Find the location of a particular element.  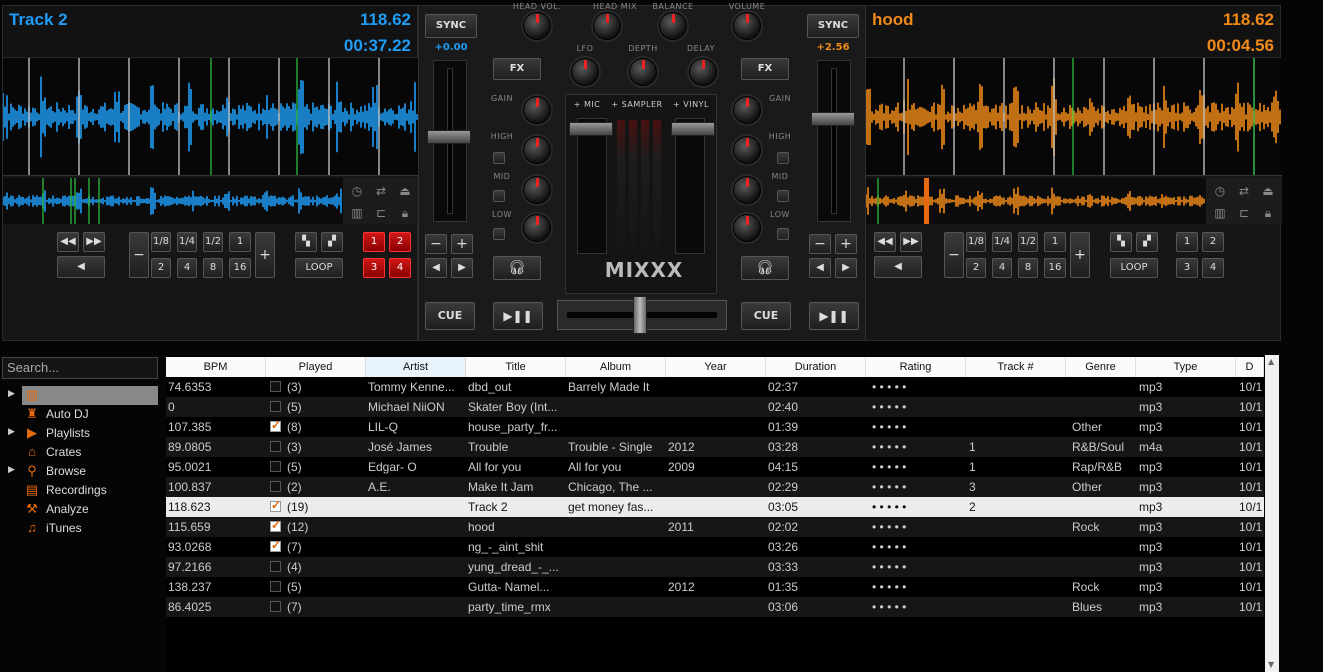

deck-2-rate-handle is located at coordinates (833, 119).